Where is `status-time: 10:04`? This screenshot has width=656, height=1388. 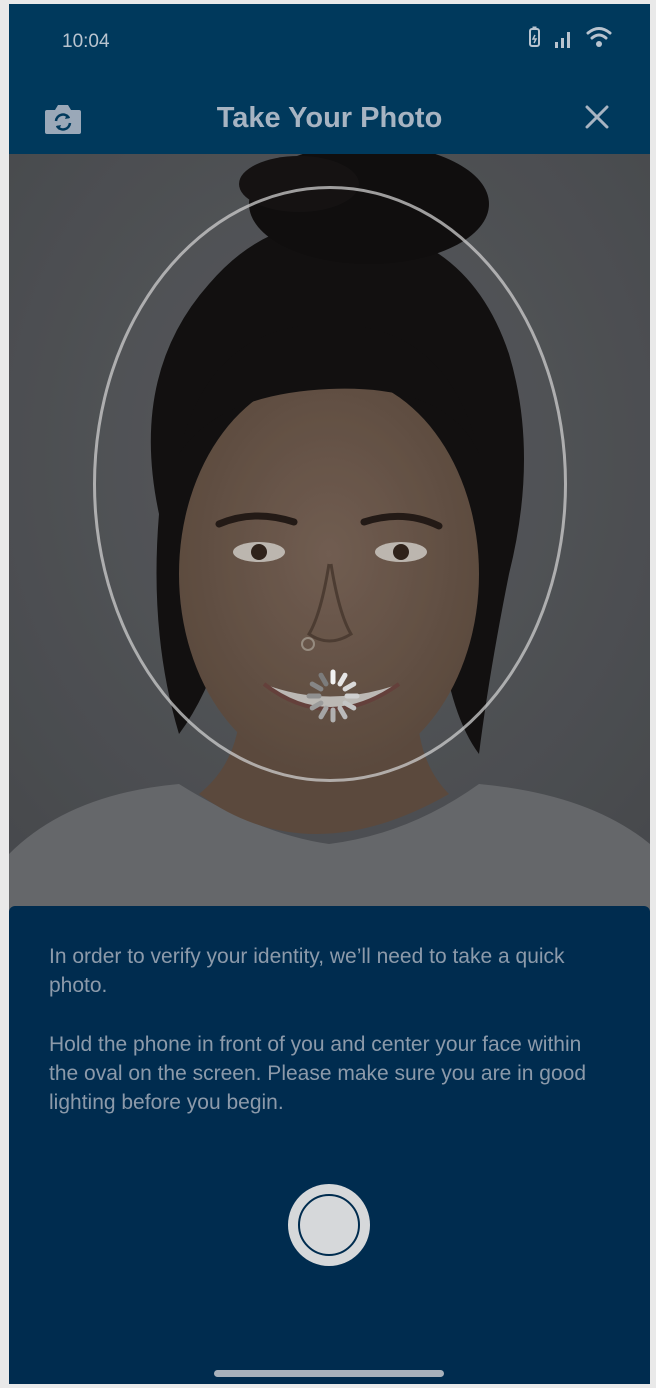
status-time: 10:04 is located at coordinates (86, 41).